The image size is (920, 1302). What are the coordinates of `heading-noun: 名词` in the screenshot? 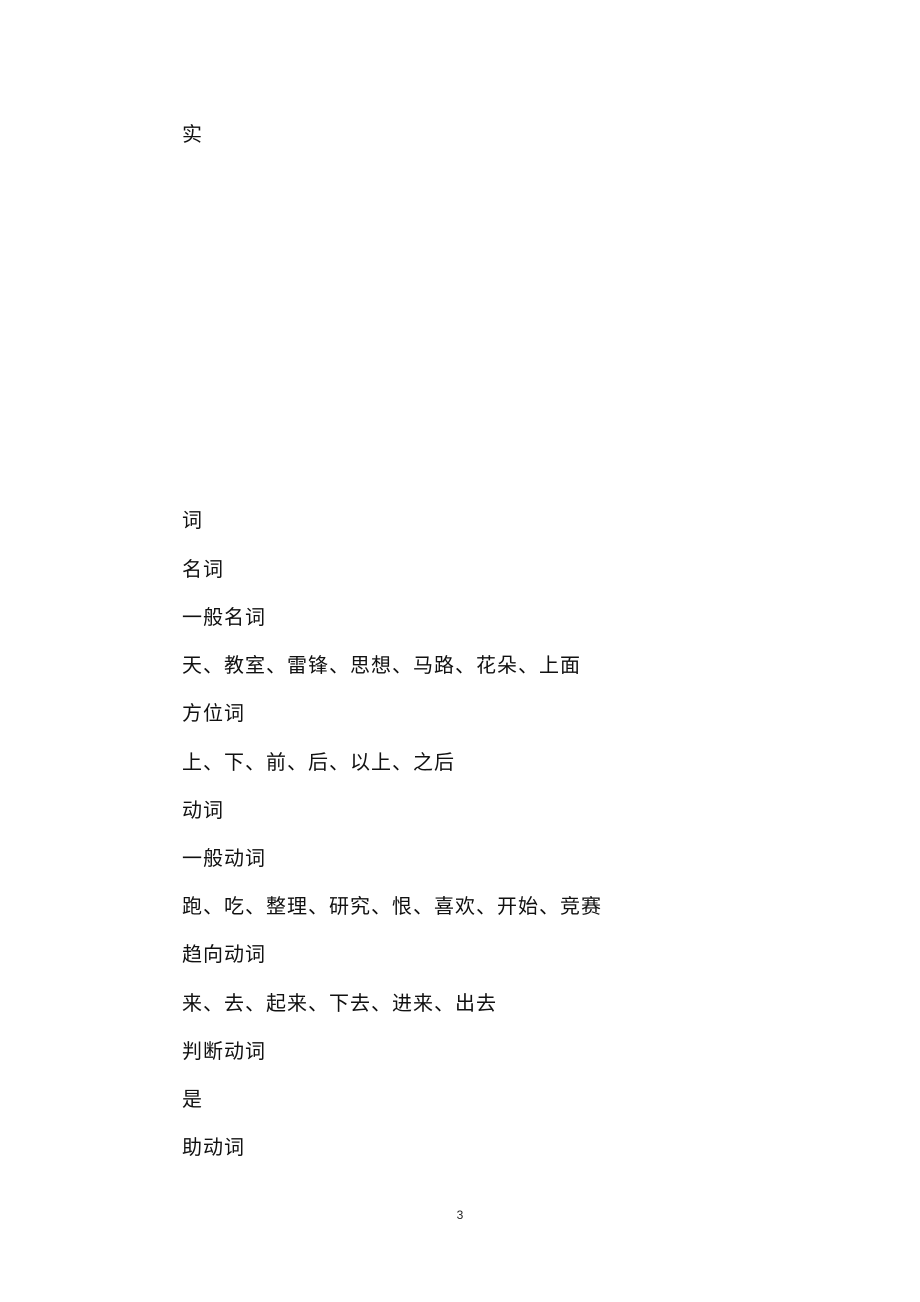 It's located at (203, 569).